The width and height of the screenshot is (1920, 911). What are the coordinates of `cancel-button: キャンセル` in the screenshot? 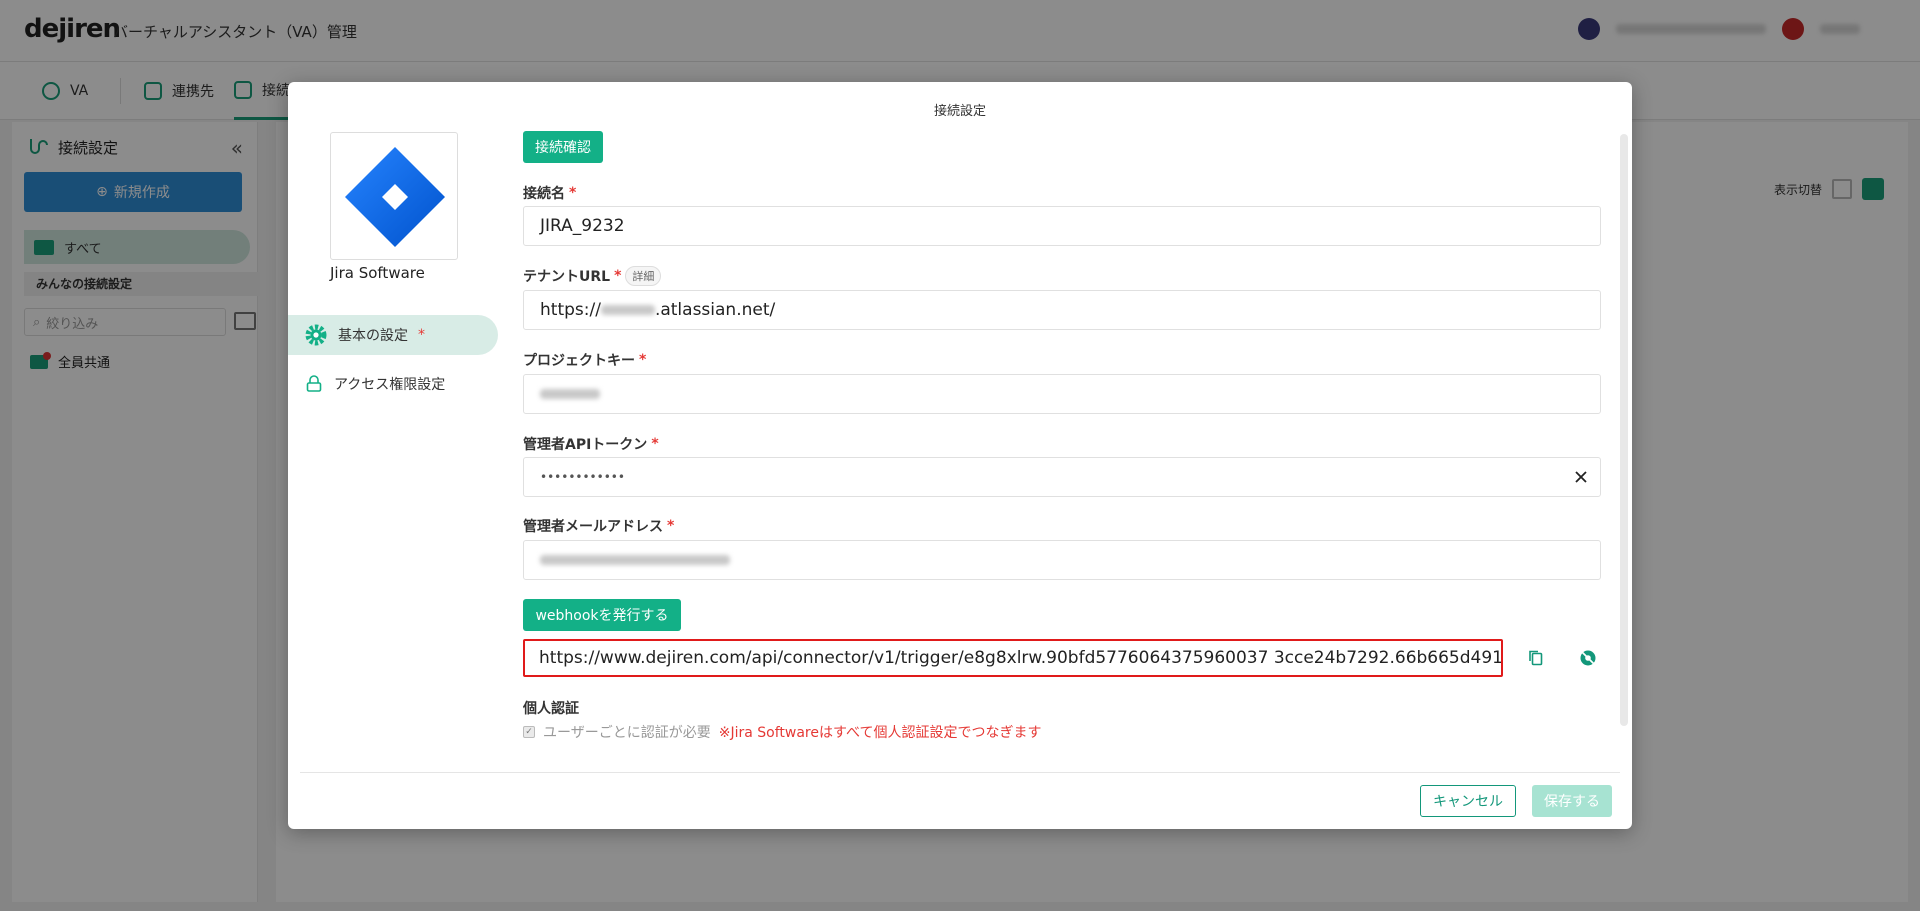 It's located at (1468, 801).